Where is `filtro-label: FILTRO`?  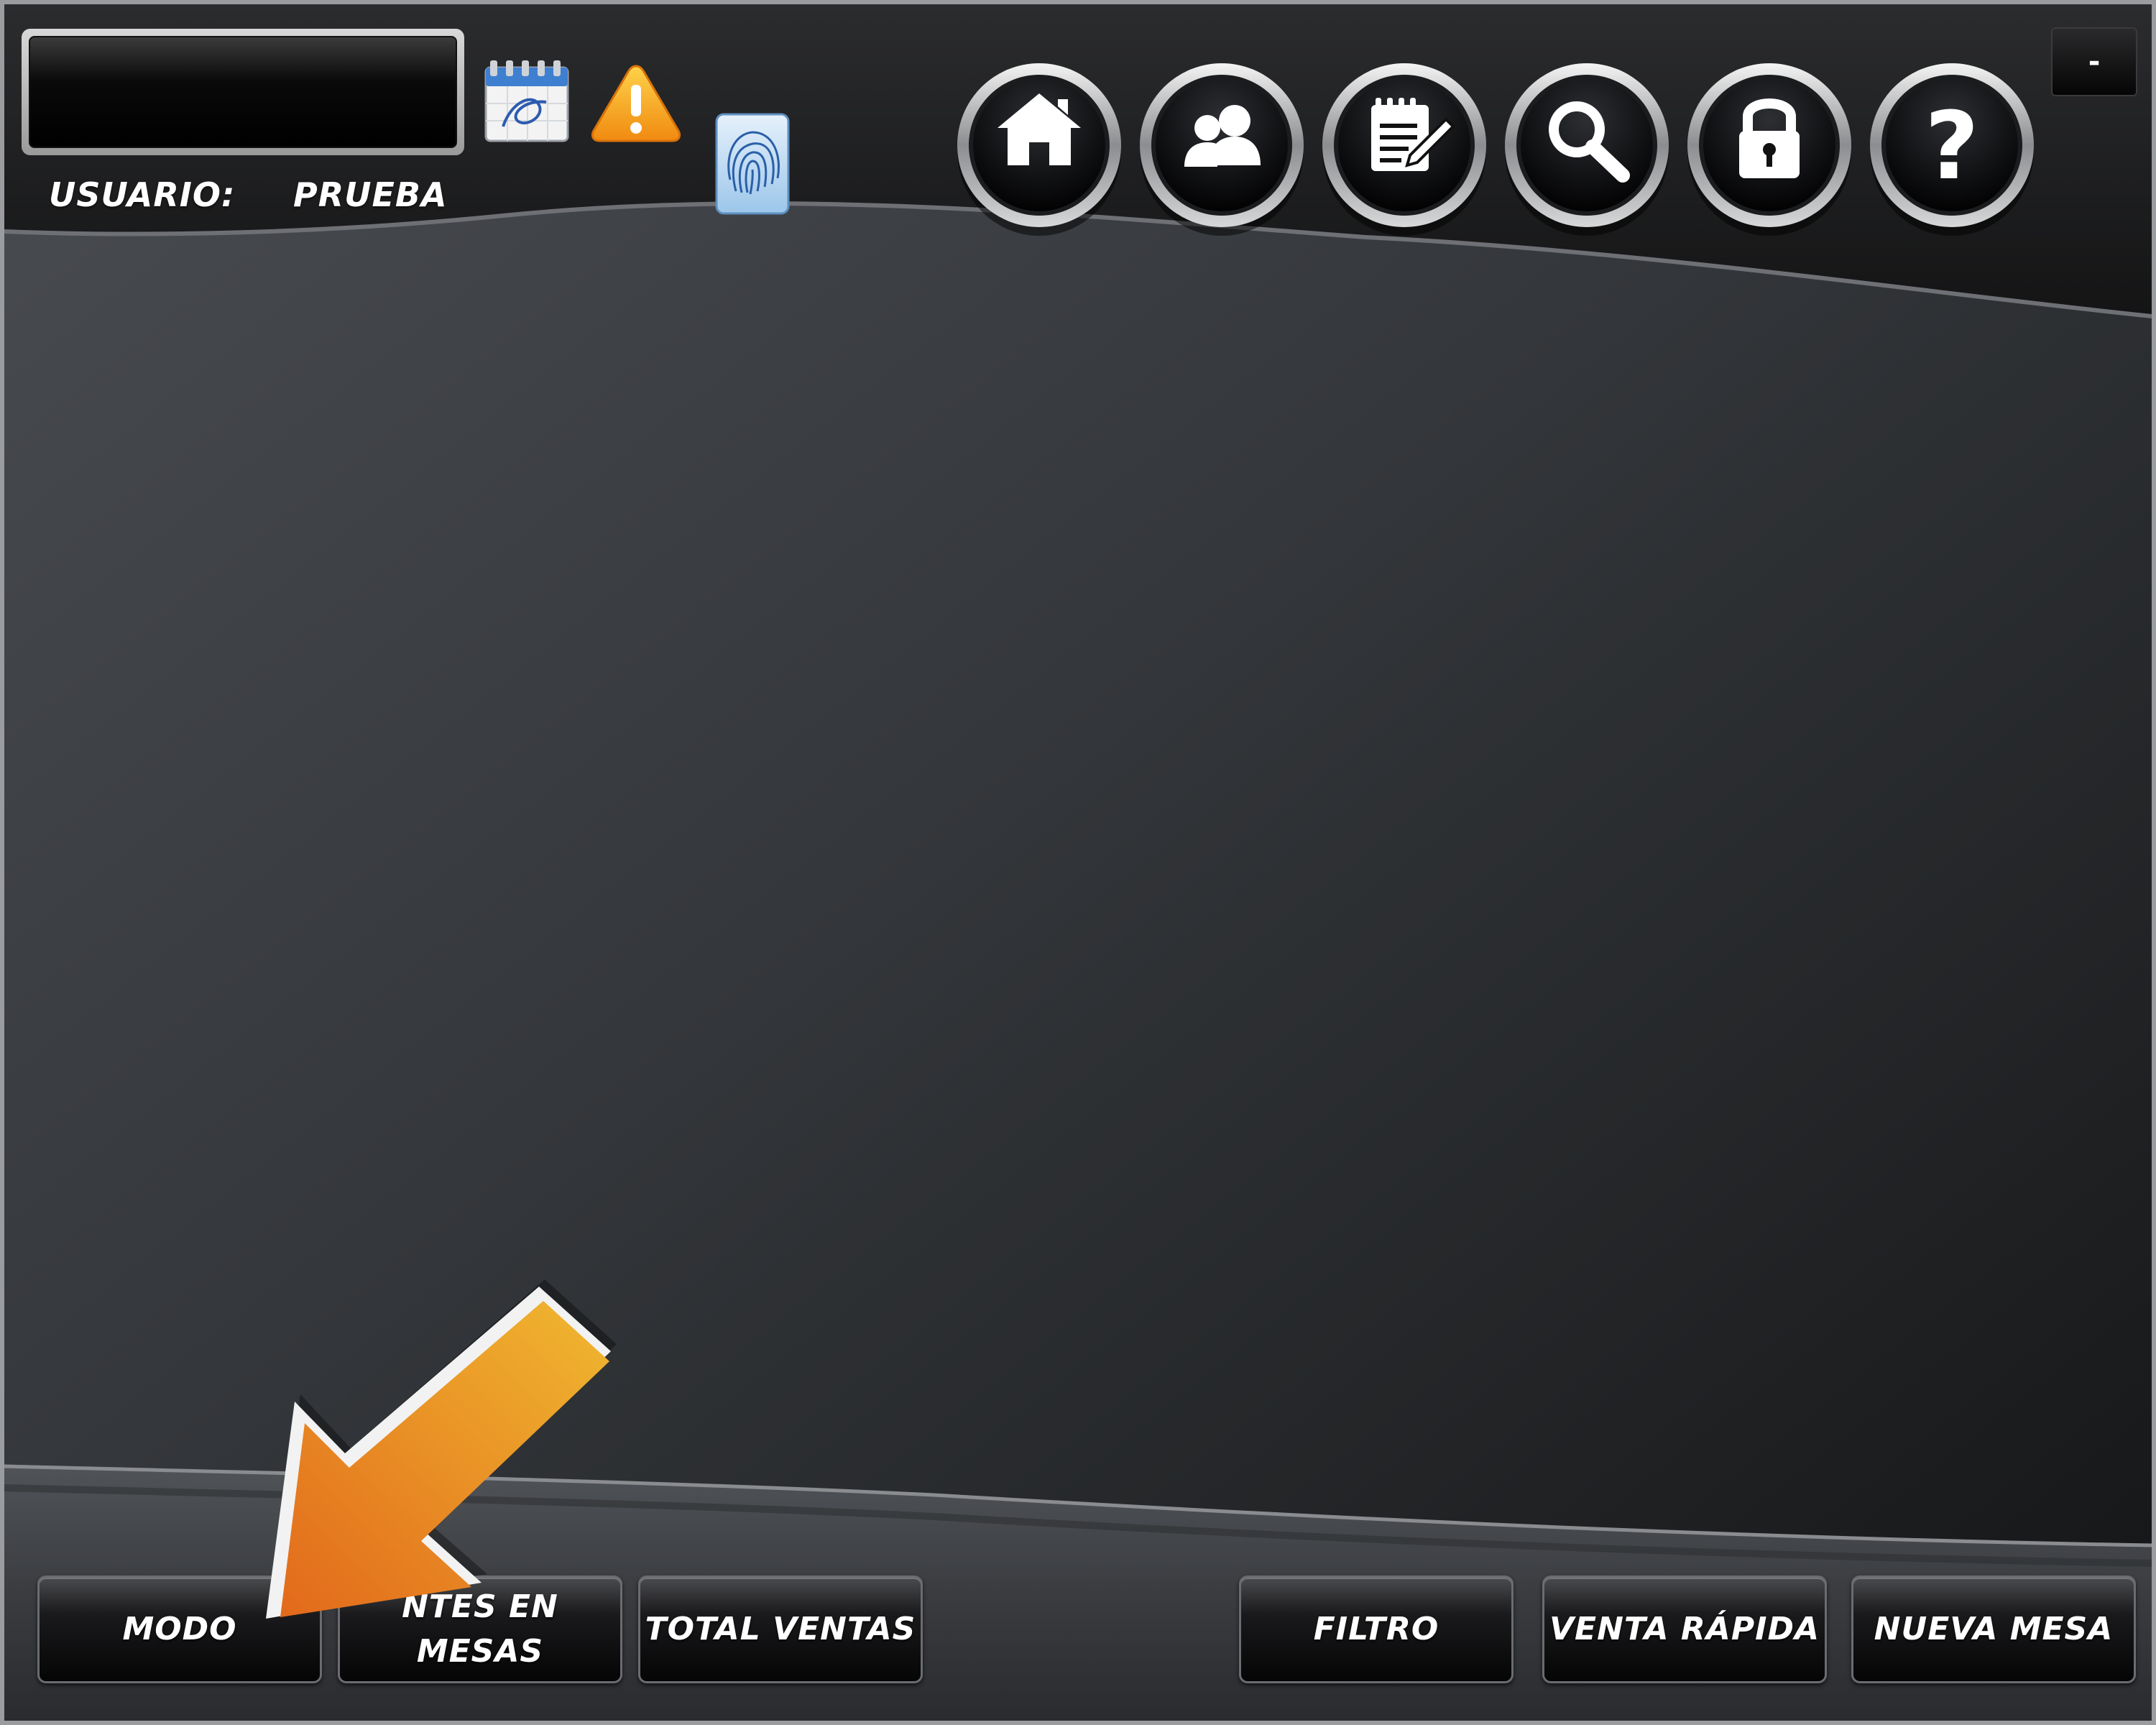
filtro-label: FILTRO is located at coordinates (1376, 1629).